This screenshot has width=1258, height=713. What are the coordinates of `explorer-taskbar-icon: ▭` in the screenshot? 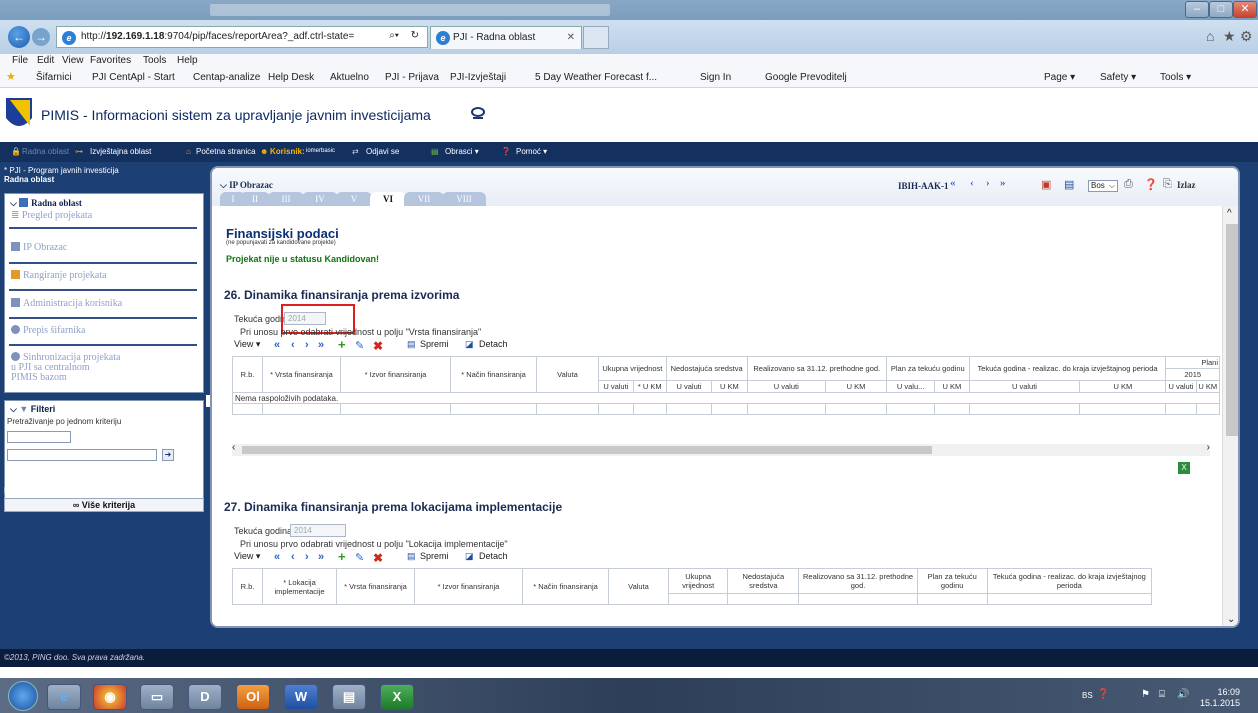 It's located at (157, 697).